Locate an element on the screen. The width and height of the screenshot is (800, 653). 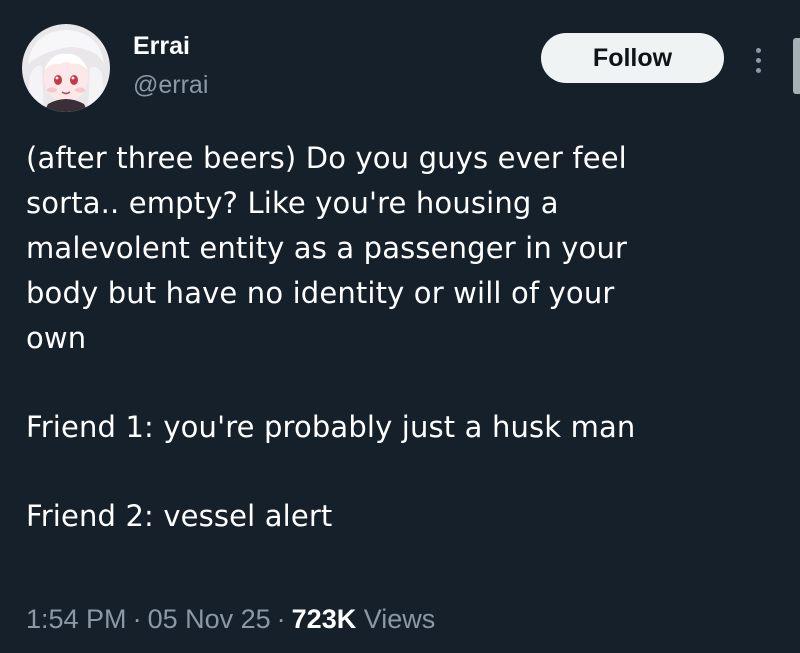
tweet-time: 1:54 PM is located at coordinates (76, 619).